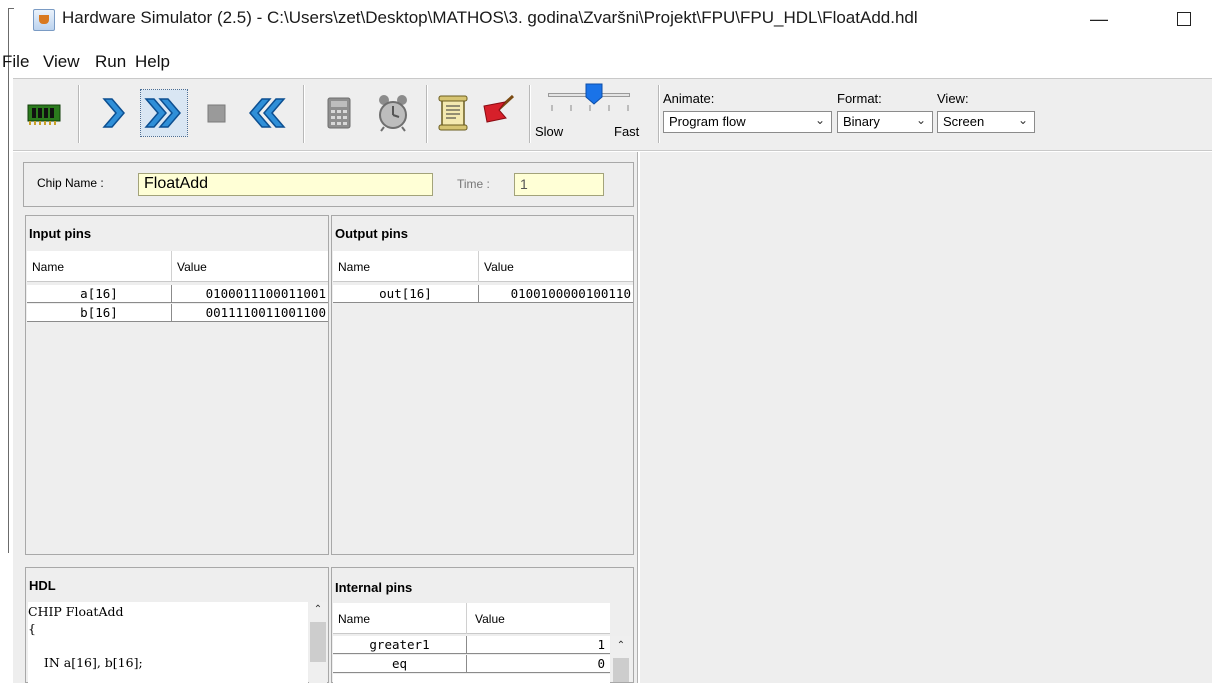 This screenshot has width=1212, height=683. What do you see at coordinates (499, 108) in the screenshot?
I see `breakpoint-flag-icon` at bounding box center [499, 108].